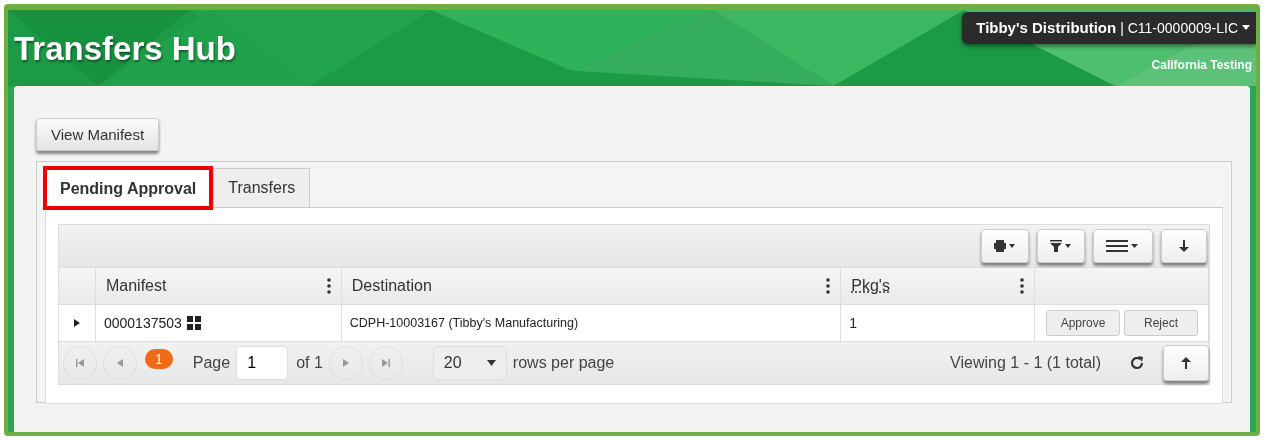 Image resolution: width=1272 pixels, height=440 pixels. Describe the element at coordinates (120, 363) in the screenshot. I see `previous-page-icon` at that location.